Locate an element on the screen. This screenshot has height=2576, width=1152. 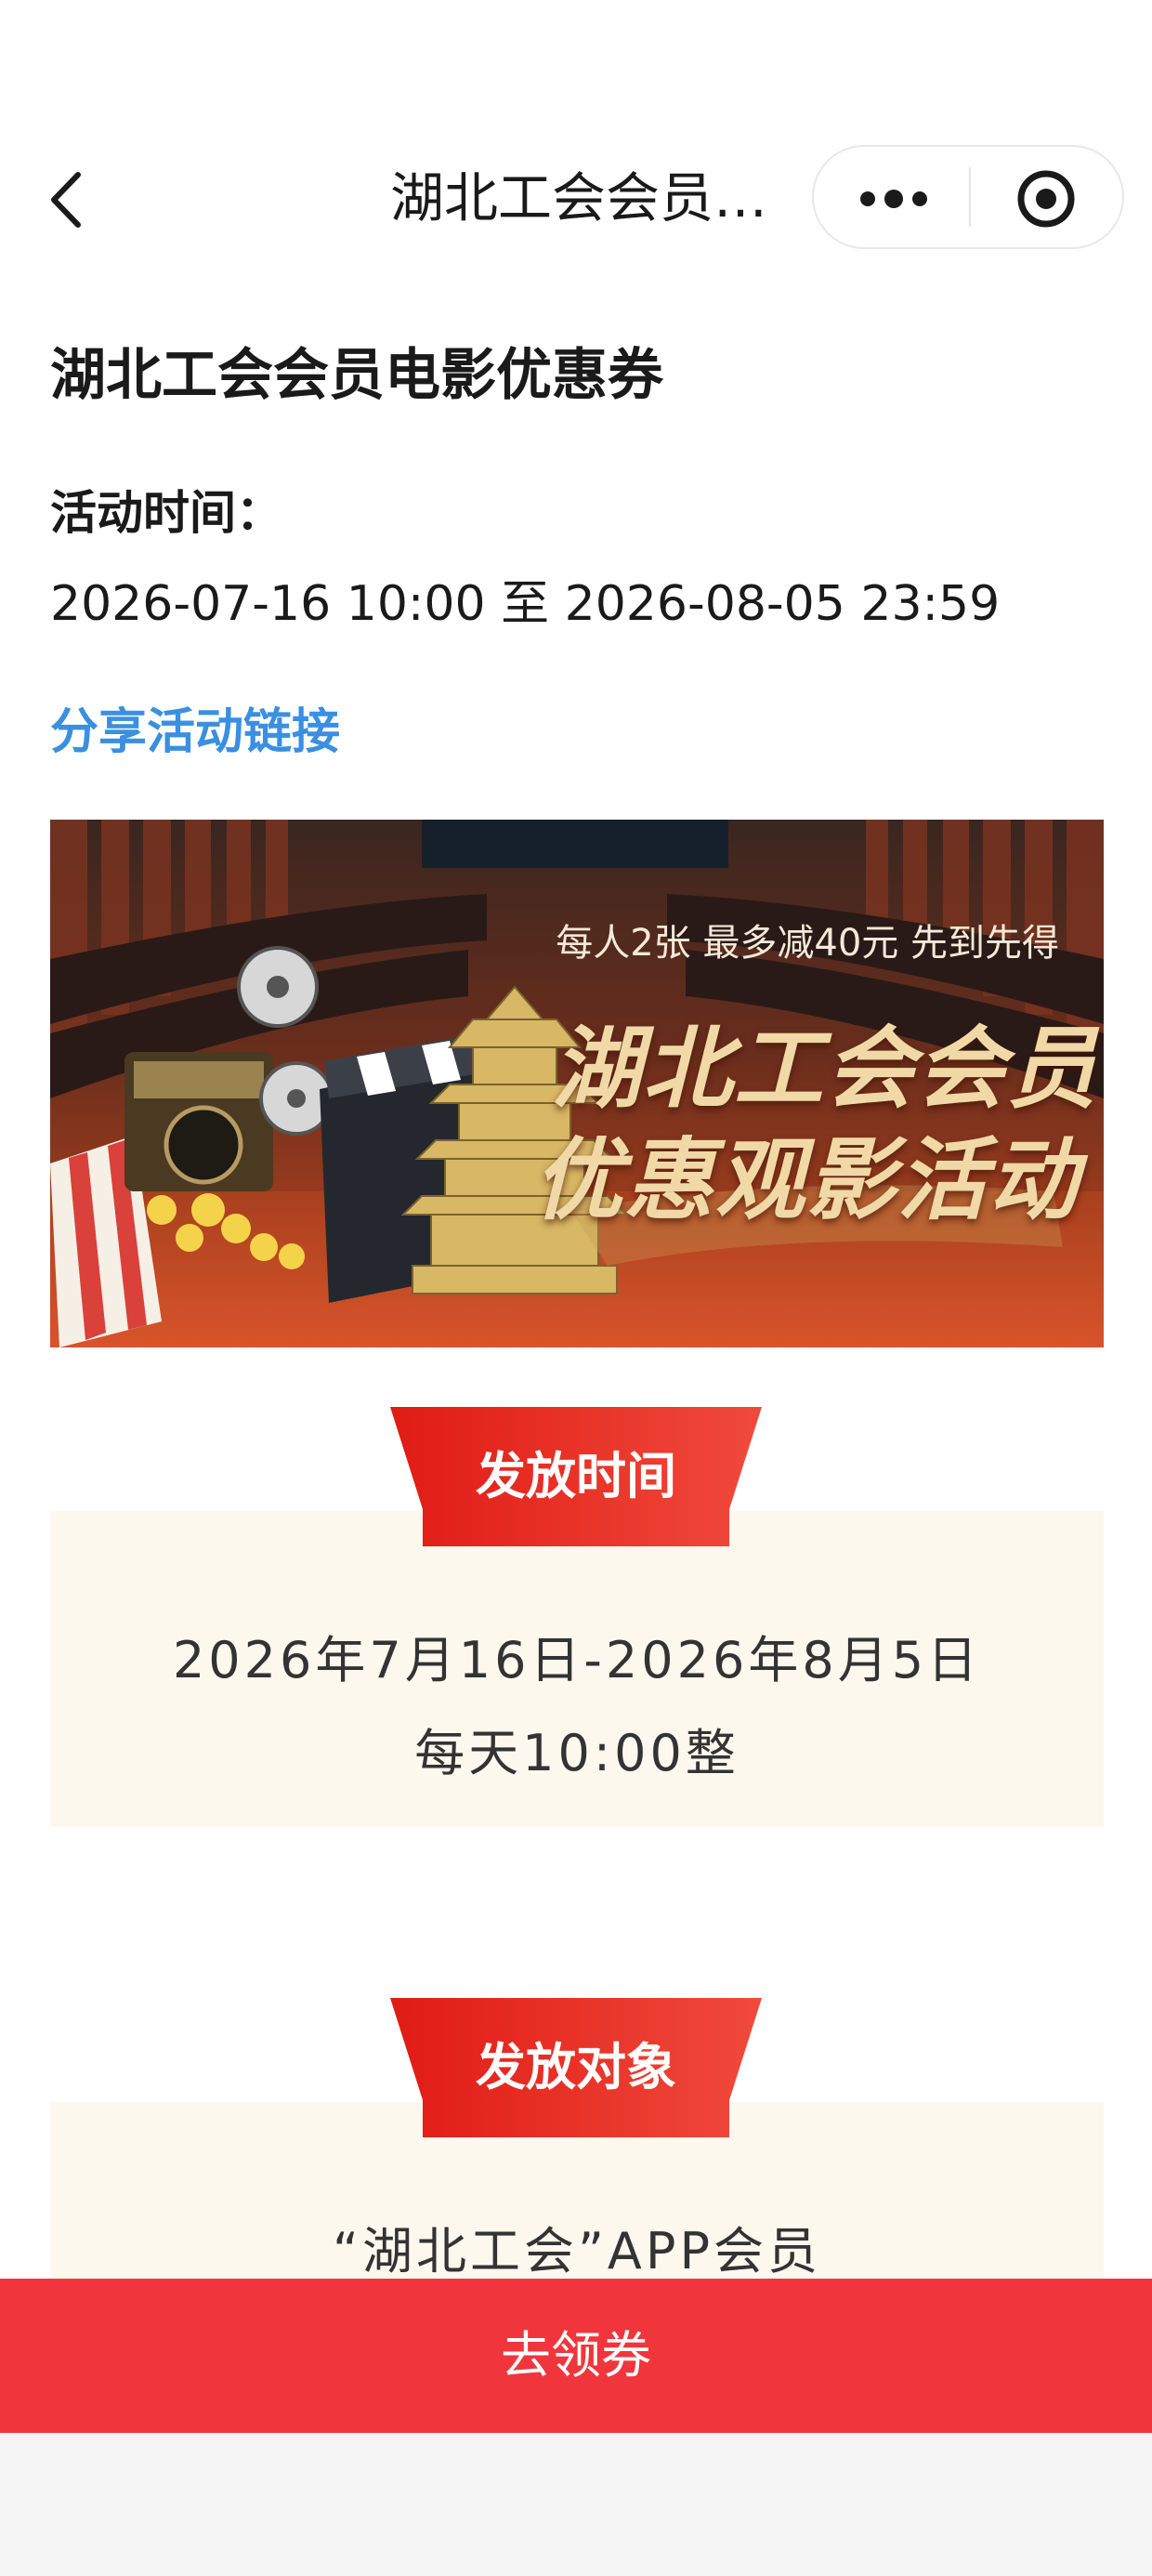
share-activity-link: 分享活动链接 is located at coordinates (195, 732).